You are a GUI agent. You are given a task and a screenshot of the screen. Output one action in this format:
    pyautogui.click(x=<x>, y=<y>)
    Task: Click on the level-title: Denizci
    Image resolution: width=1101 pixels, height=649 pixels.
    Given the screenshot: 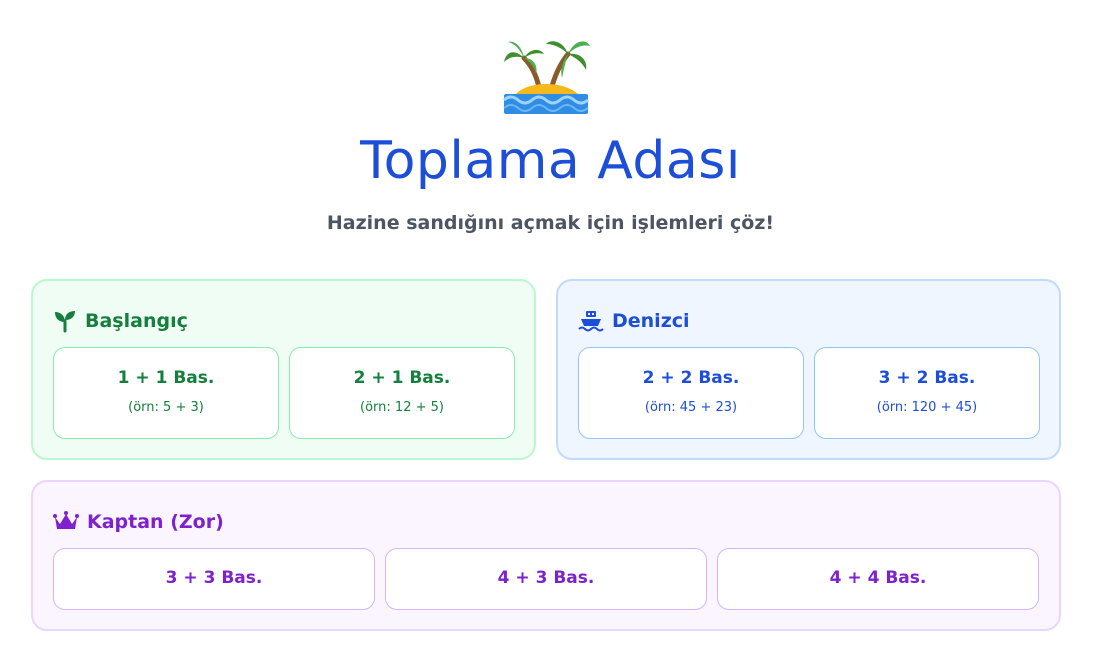 What is the action you would take?
    pyautogui.click(x=651, y=321)
    